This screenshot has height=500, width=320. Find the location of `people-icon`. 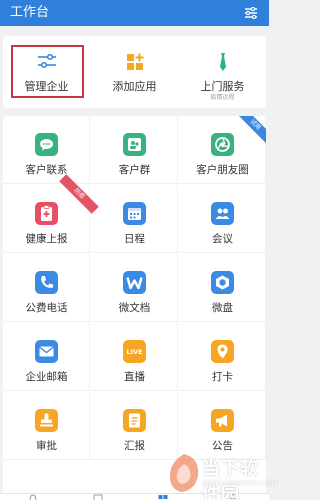

people-icon is located at coordinates (222, 213).